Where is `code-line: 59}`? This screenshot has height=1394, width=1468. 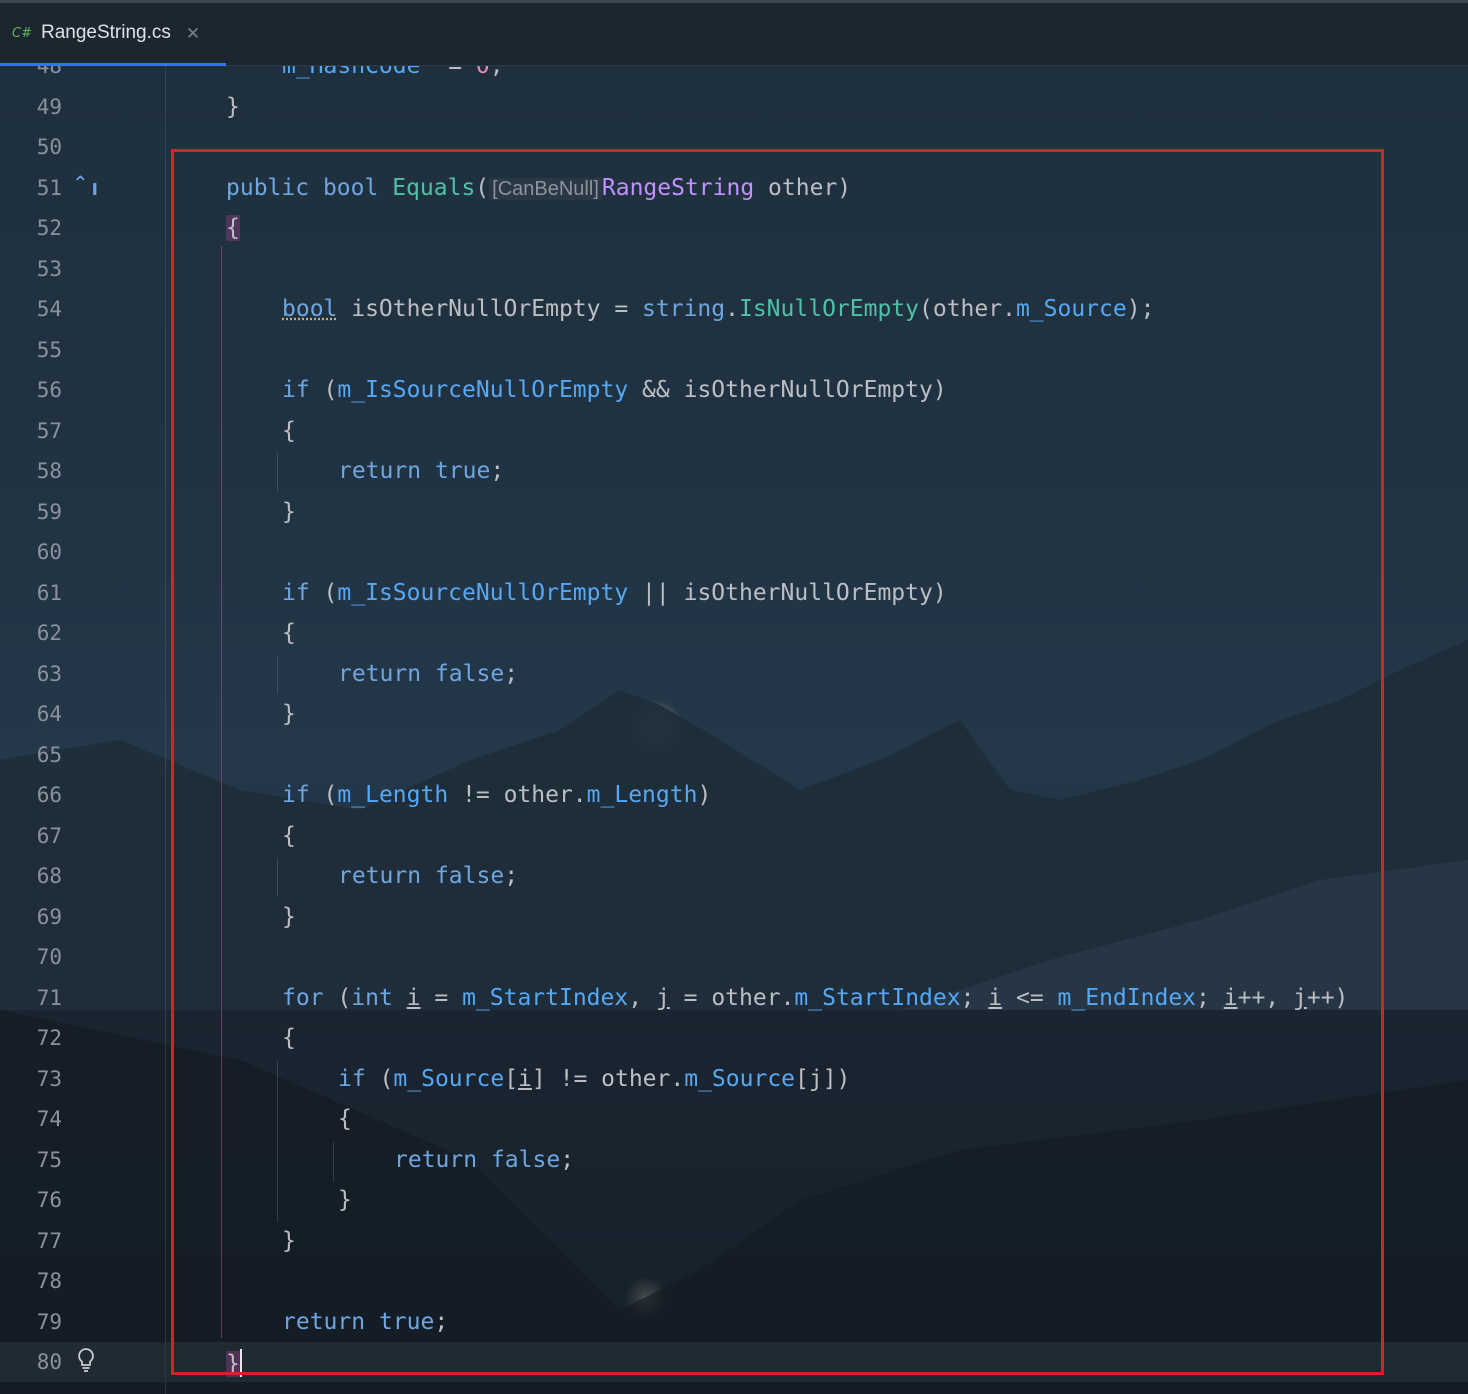
code-line: 59} is located at coordinates (734, 512).